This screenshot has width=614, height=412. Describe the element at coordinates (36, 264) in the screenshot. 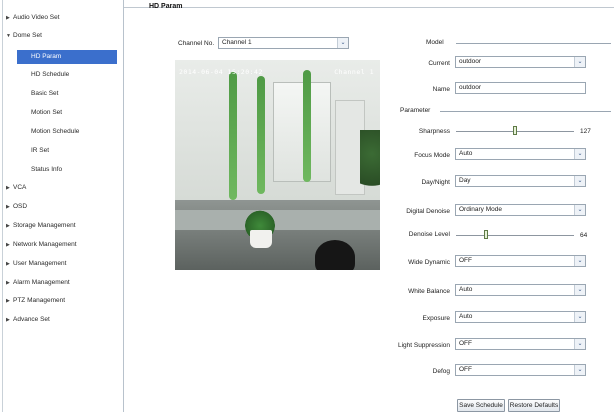

I see `sidebar-item-user-management: ▶ User Management` at that location.